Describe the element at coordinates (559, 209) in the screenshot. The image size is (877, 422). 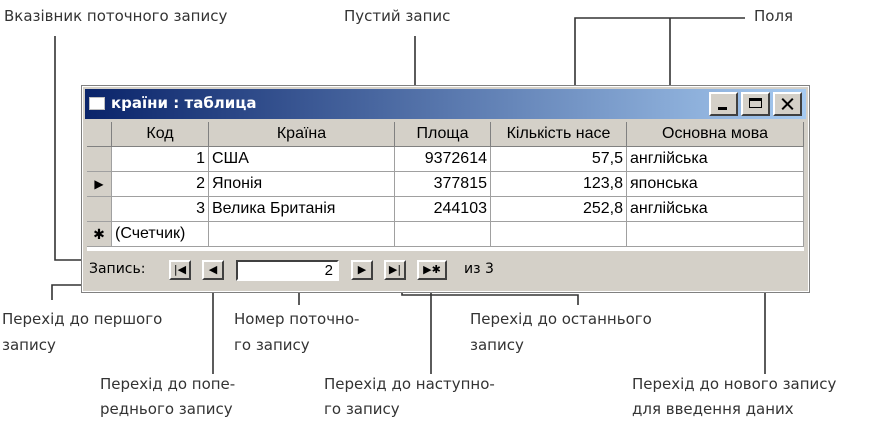
I see `cell-population: 252,8` at that location.